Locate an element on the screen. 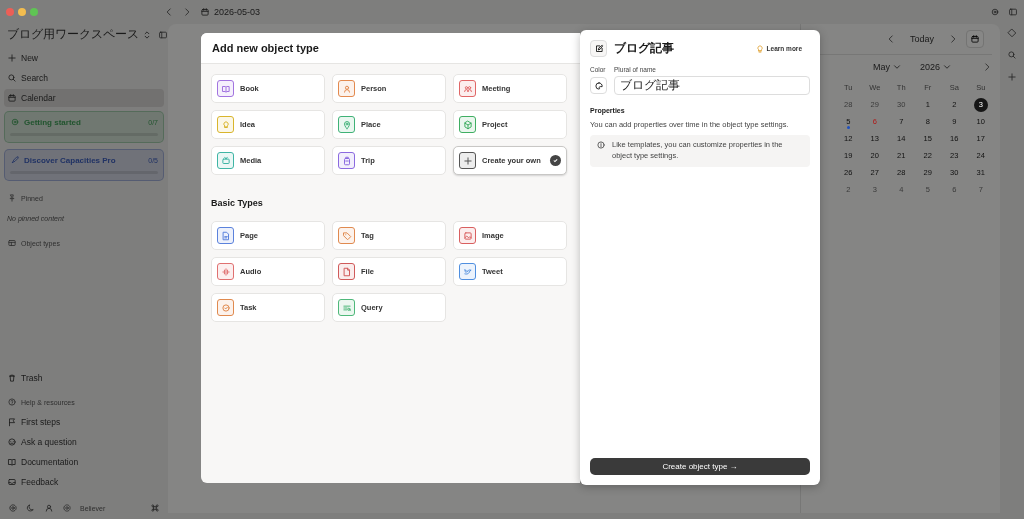  book-icon is located at coordinates (12, 462).